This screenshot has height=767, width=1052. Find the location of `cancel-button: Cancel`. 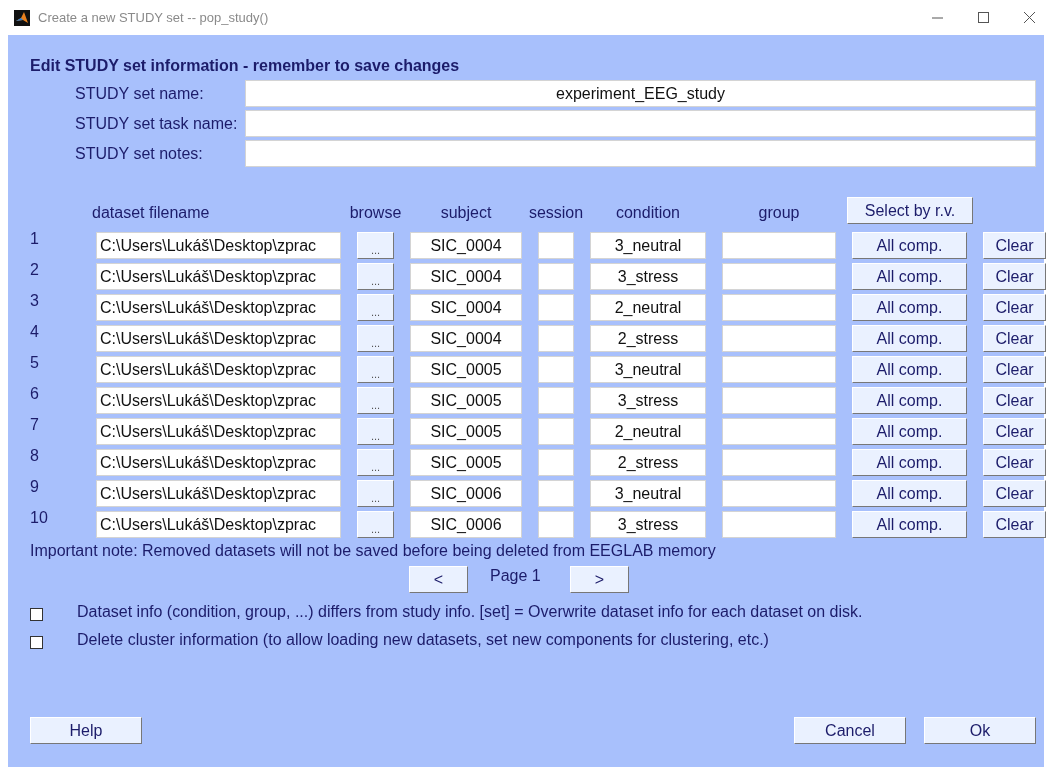

cancel-button: Cancel is located at coordinates (850, 730).